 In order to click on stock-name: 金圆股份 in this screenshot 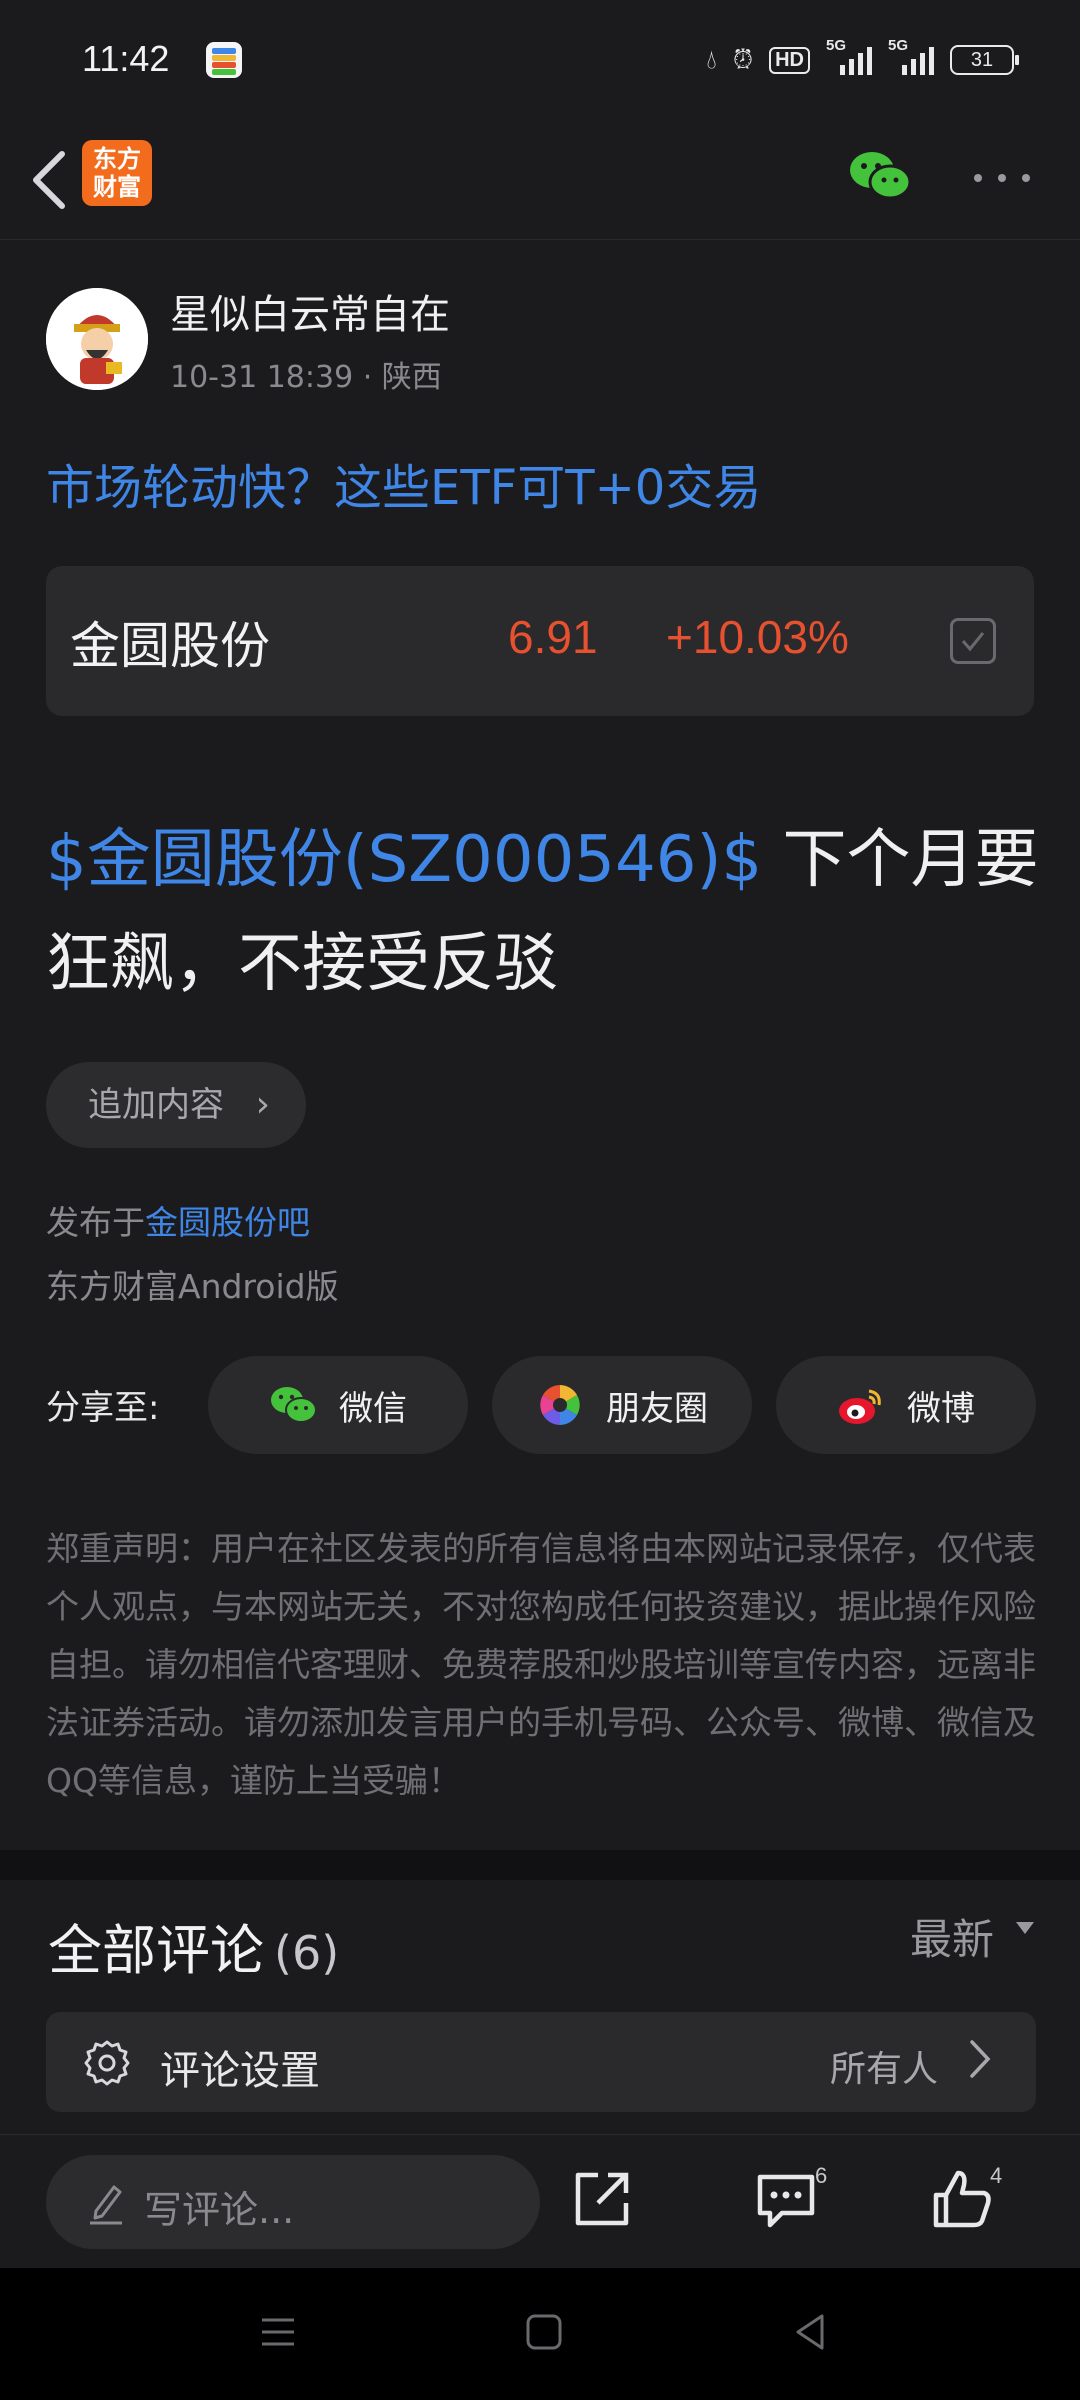, I will do `click(170, 646)`.